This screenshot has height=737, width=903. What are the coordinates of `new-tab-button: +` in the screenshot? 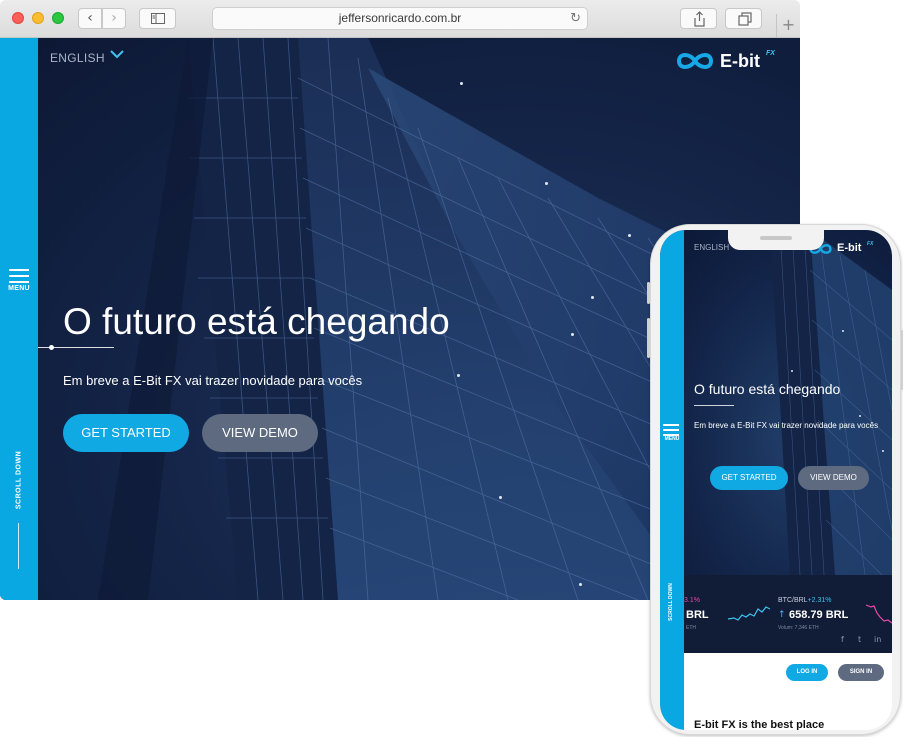 It's located at (788, 26).